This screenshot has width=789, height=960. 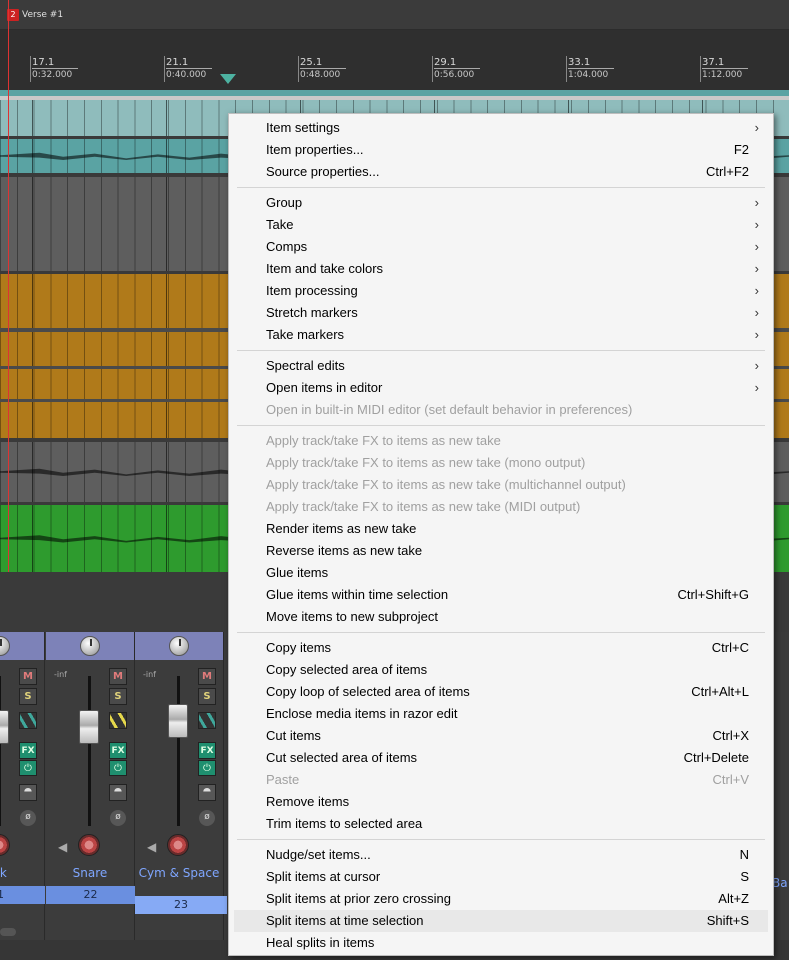 I want to click on playhead-marker-icon, so click(x=228, y=79).